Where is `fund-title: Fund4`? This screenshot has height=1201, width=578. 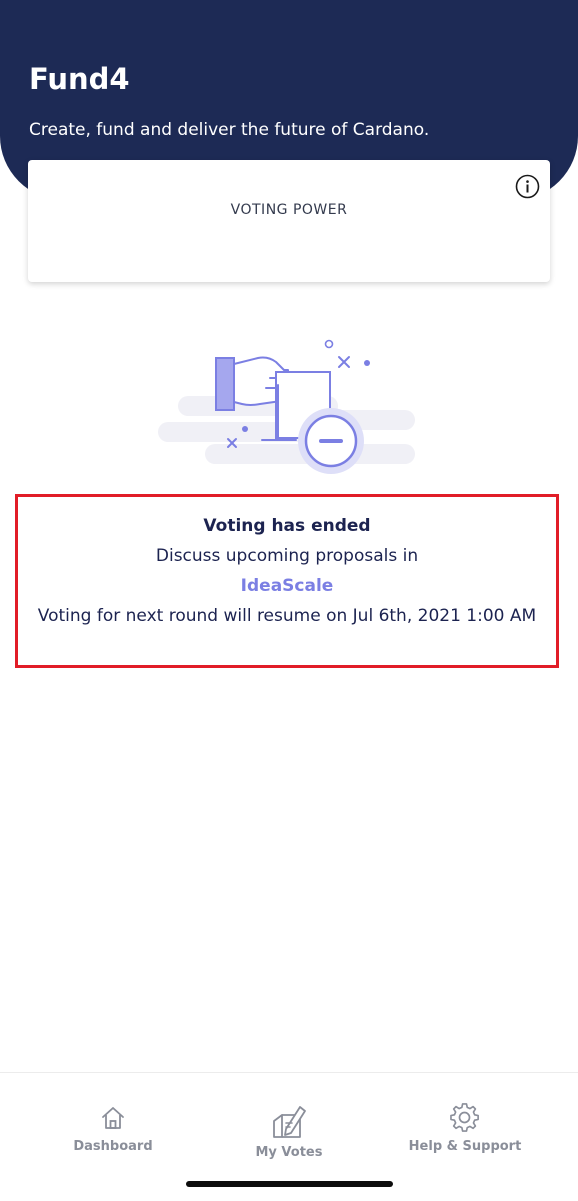 fund-title: Fund4 is located at coordinates (79, 79).